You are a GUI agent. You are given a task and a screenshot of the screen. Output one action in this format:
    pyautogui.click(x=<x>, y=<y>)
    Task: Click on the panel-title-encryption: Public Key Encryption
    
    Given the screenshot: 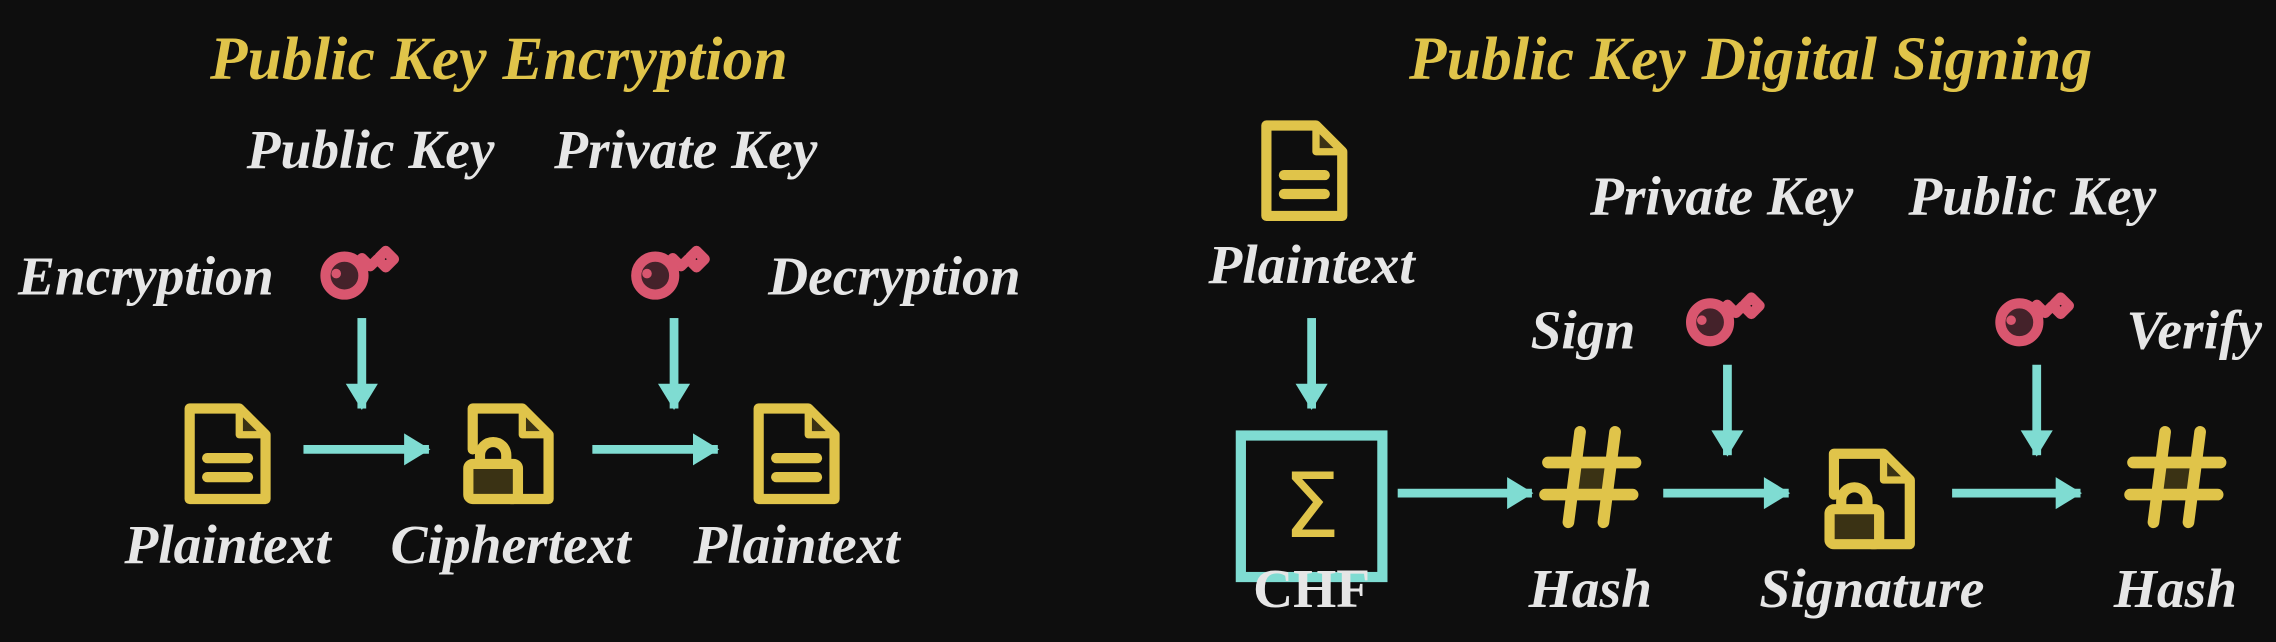 What is the action you would take?
    pyautogui.click(x=498, y=60)
    